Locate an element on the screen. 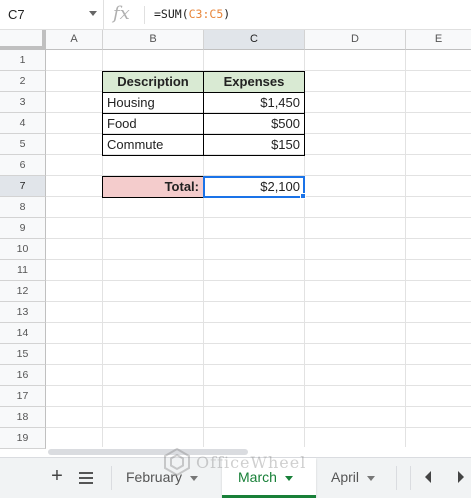  row-header-8: 8 is located at coordinates (23, 207).